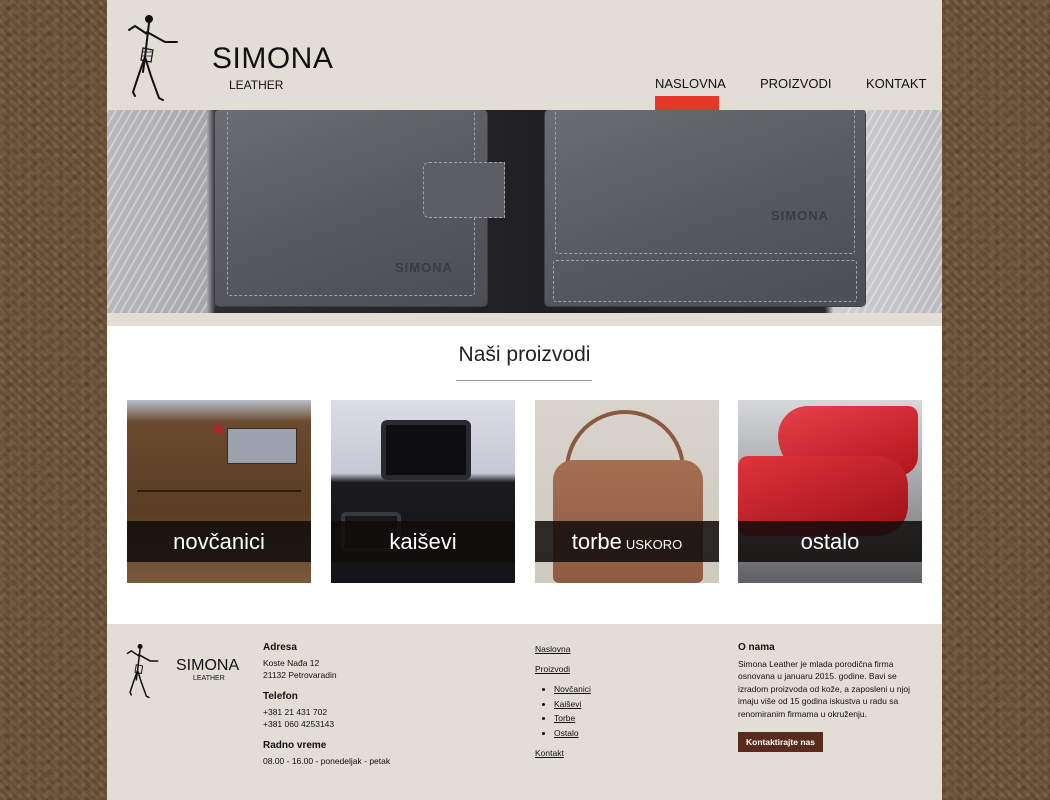 This screenshot has height=800, width=1050. What do you see at coordinates (299, 723) in the screenshot?
I see `phone-number: +381 060 4253143` at bounding box center [299, 723].